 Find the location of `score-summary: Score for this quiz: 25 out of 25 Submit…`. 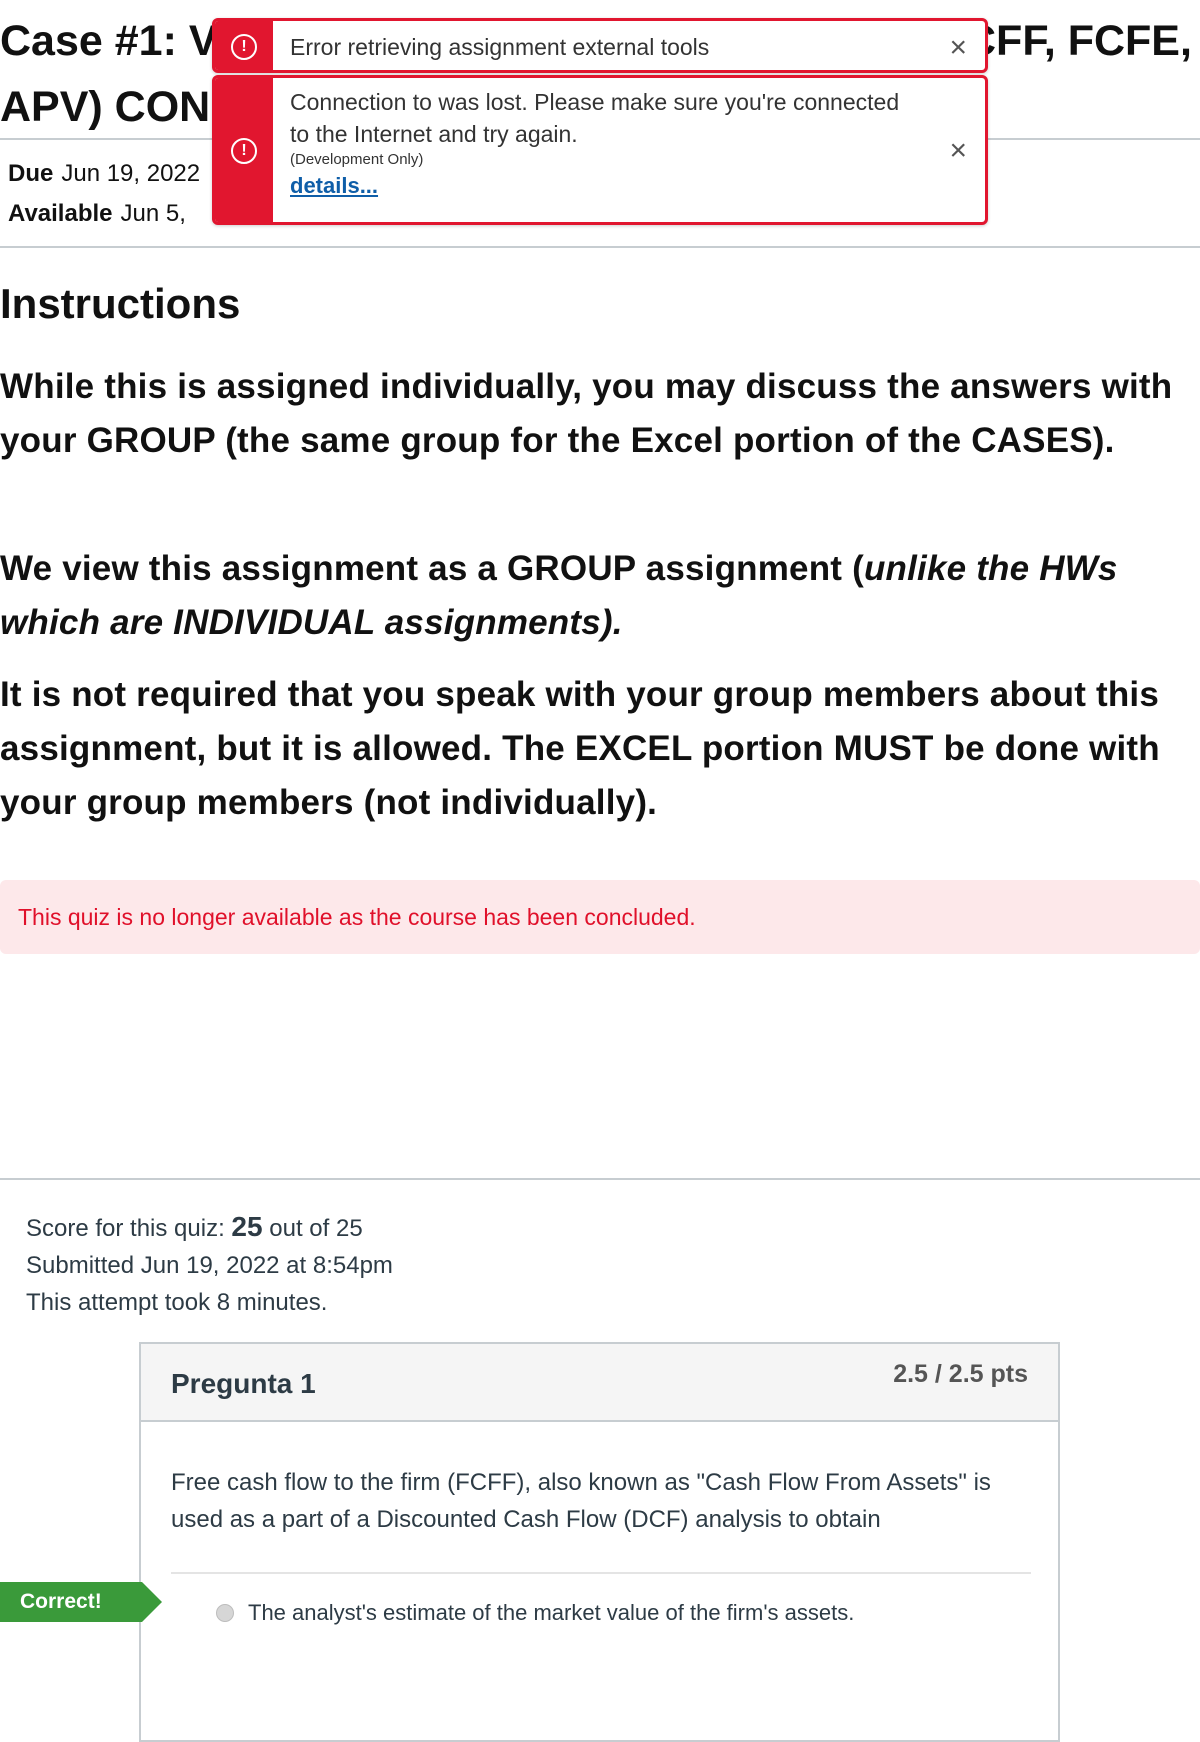

score-summary: Score for this quiz: 25 out of 25 Submit… is located at coordinates (209, 1264).